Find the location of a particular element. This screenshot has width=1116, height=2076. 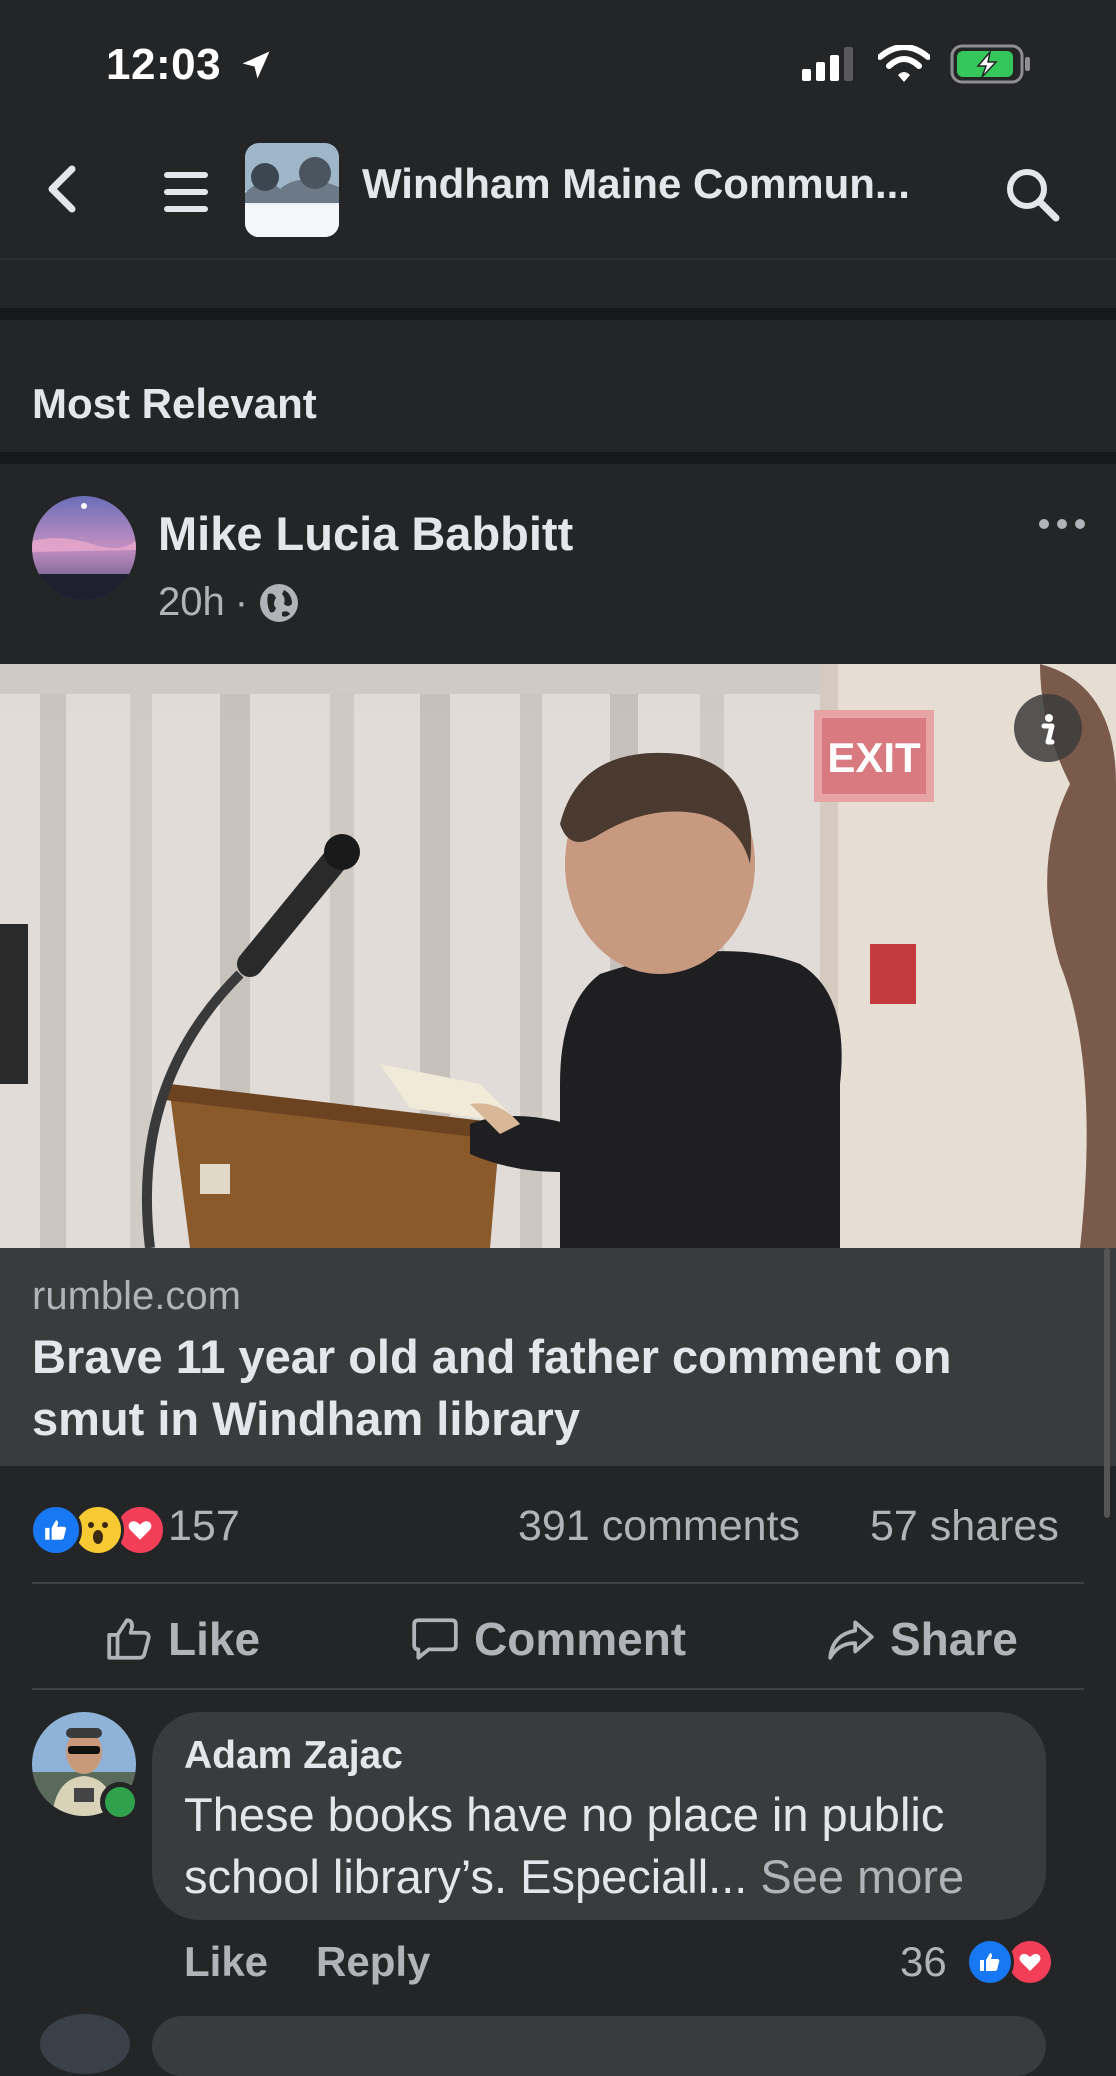

actions-divider is located at coordinates (558, 1689).